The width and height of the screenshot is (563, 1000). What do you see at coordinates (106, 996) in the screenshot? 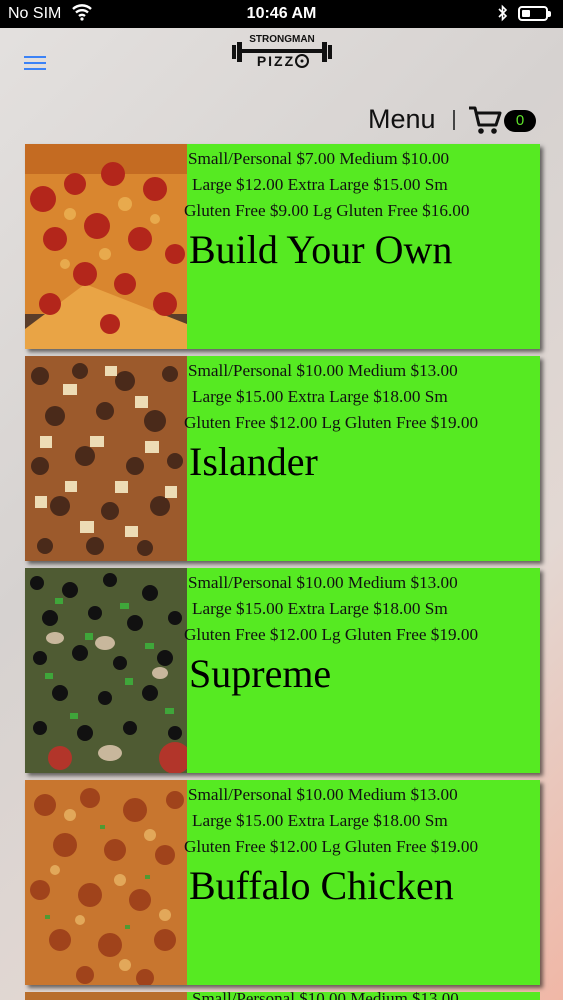
I see `partial-pizza-image` at bounding box center [106, 996].